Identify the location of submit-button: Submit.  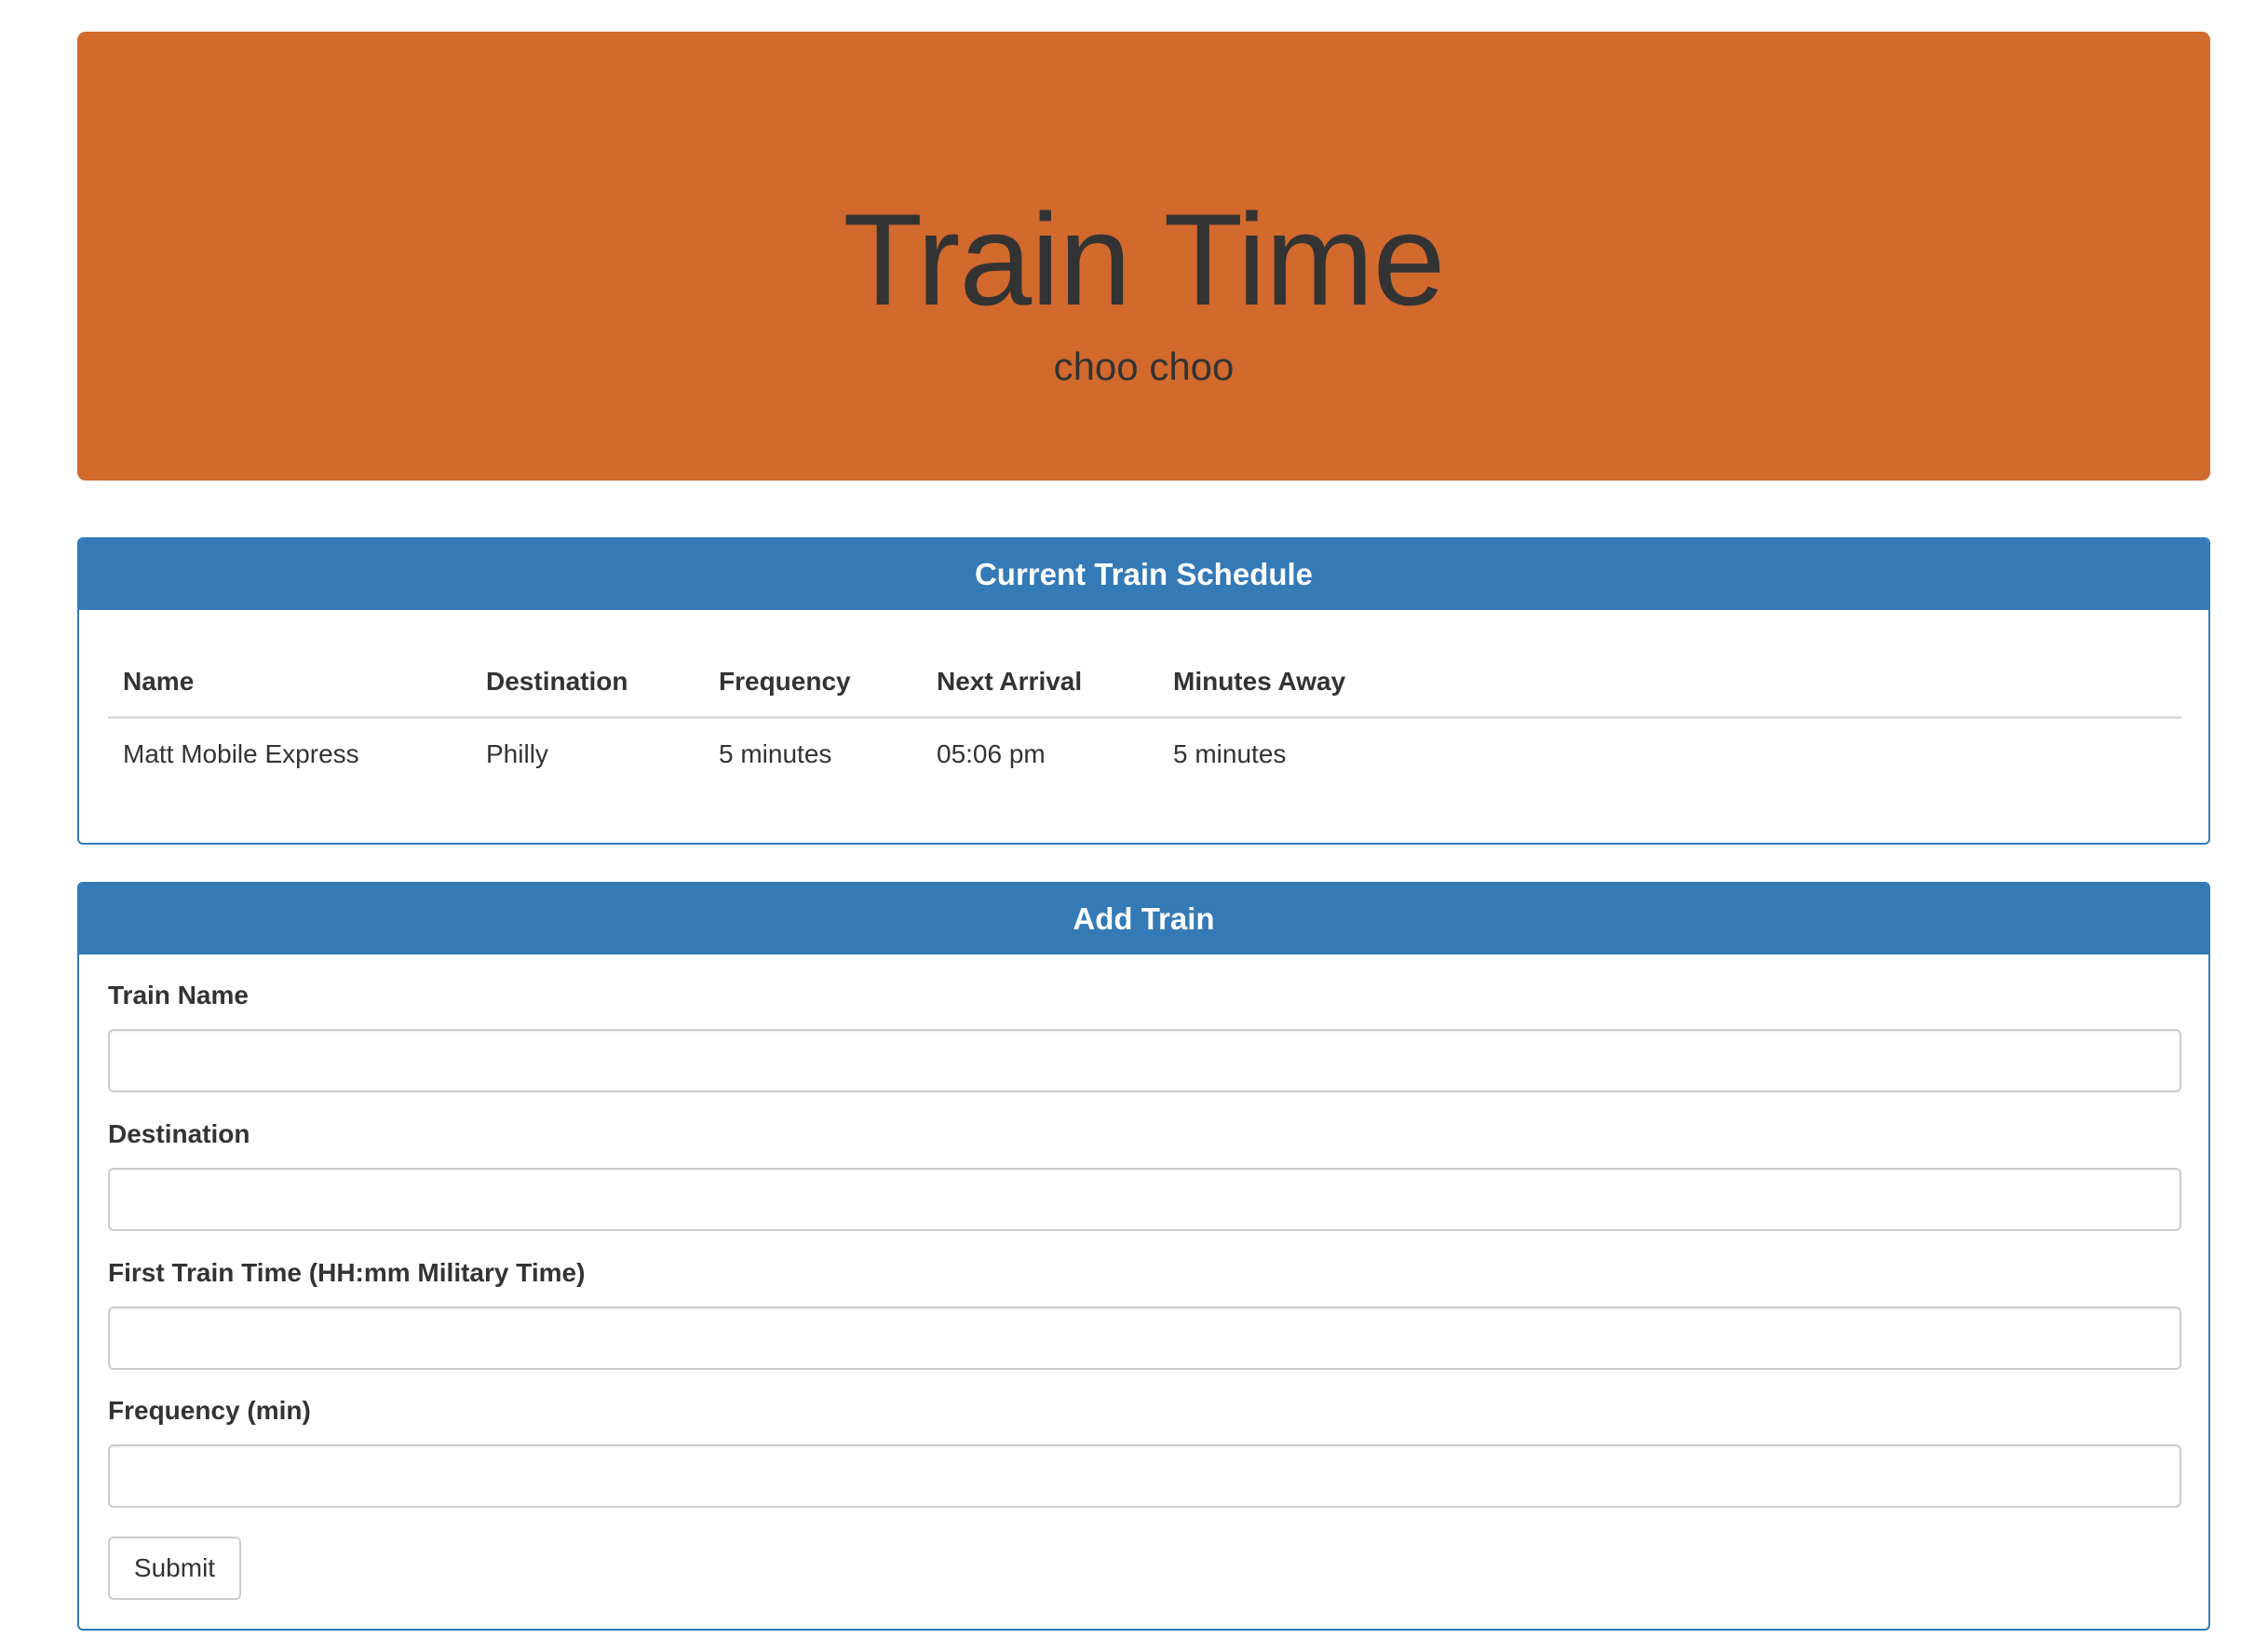
(175, 1568).